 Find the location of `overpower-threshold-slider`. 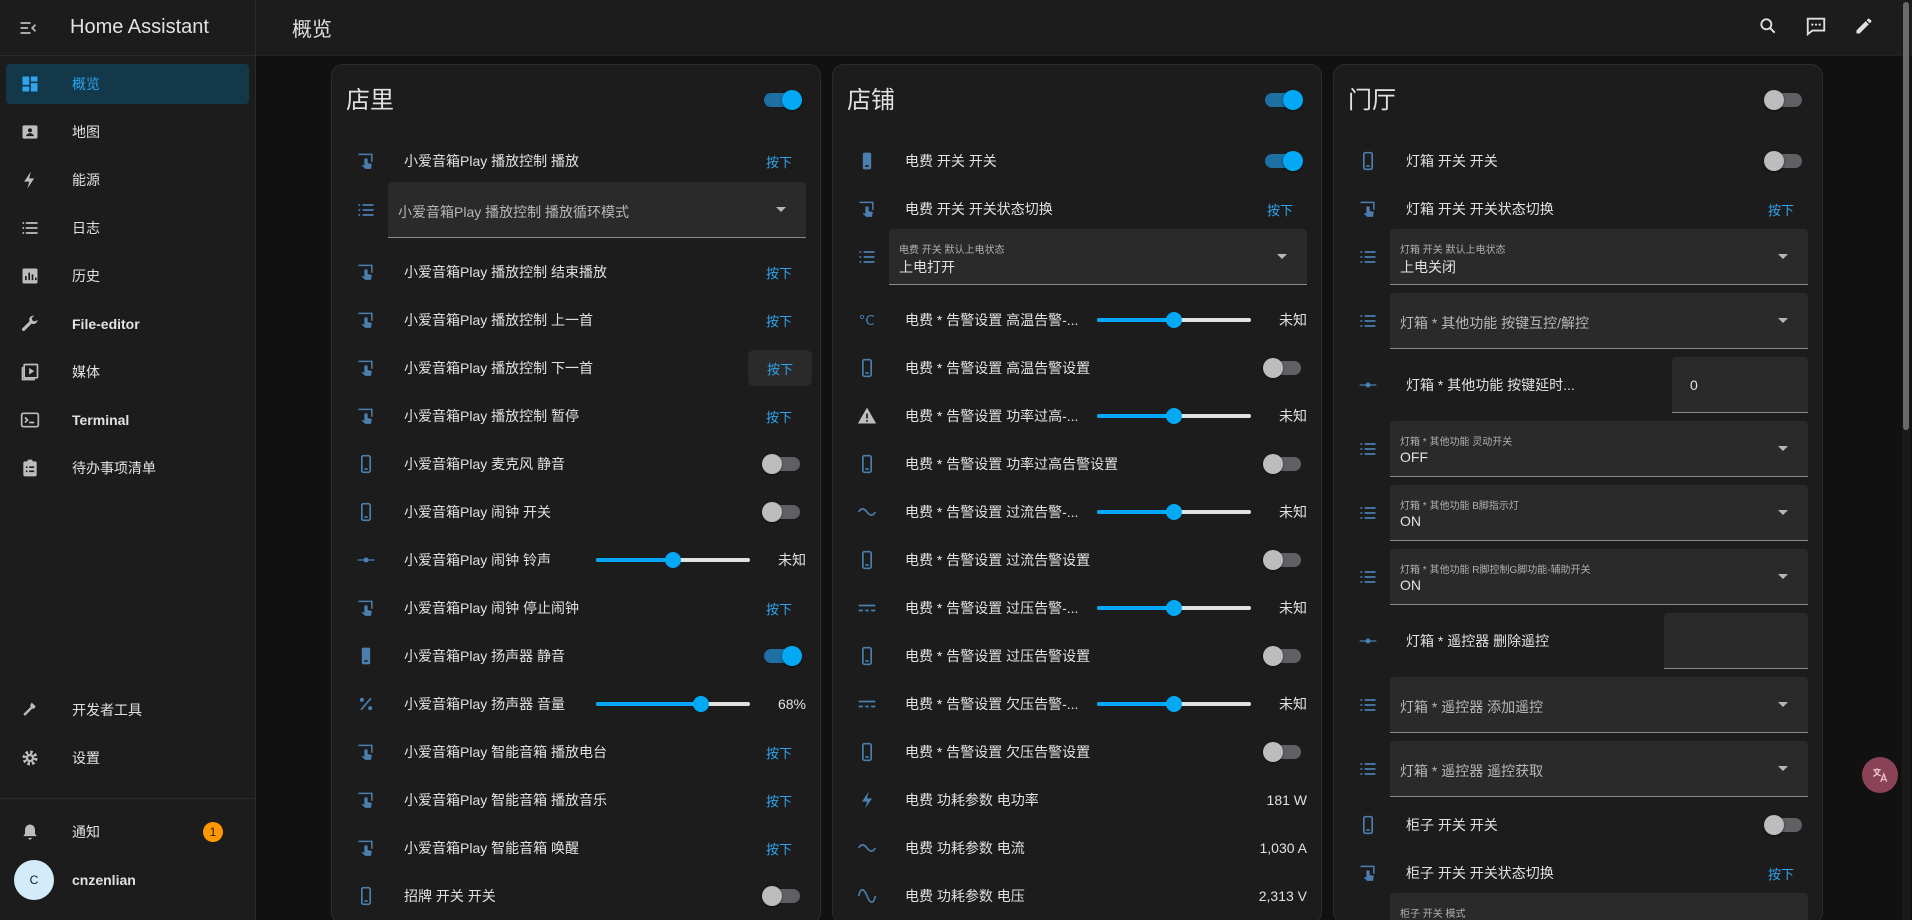

overpower-threshold-slider is located at coordinates (1174, 416).